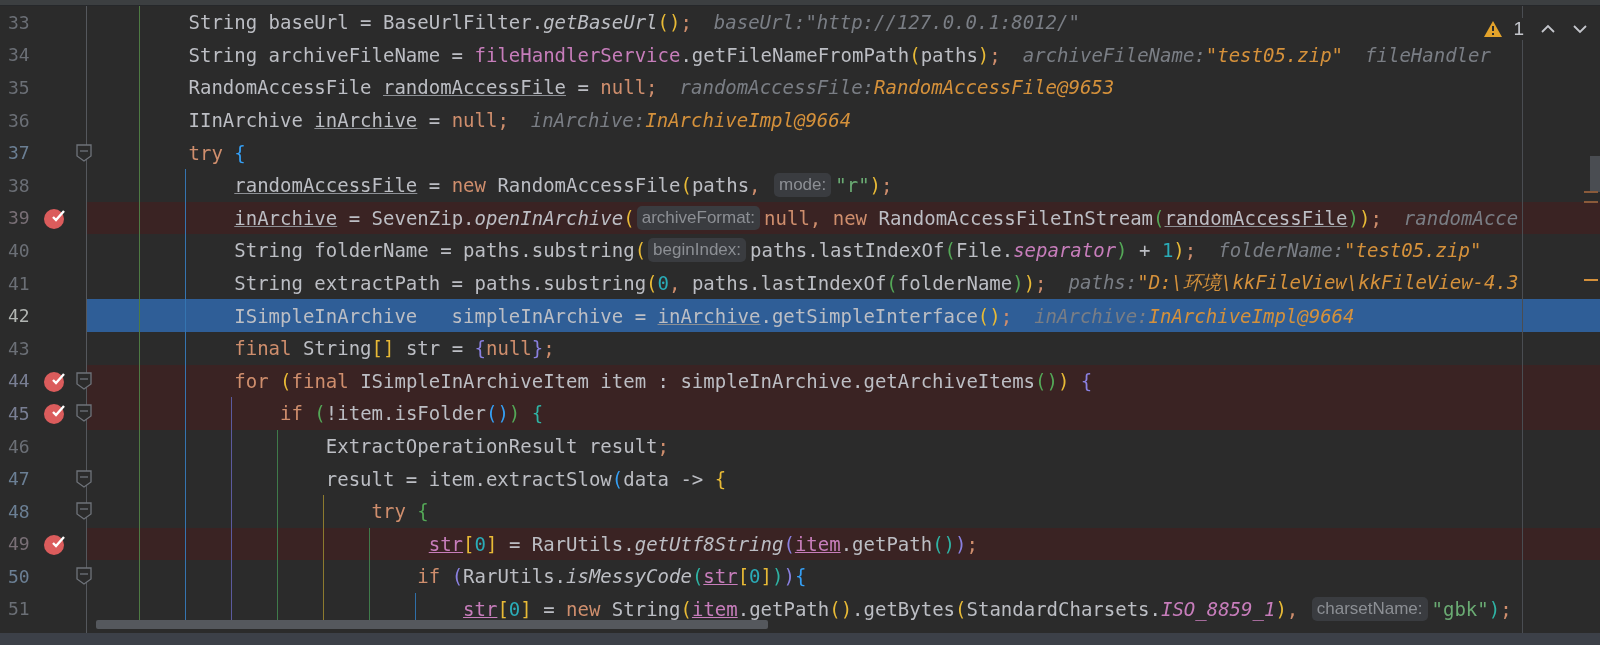 Image resolution: width=1600 pixels, height=645 pixels. I want to click on breakpoint-icon, so click(55, 413).